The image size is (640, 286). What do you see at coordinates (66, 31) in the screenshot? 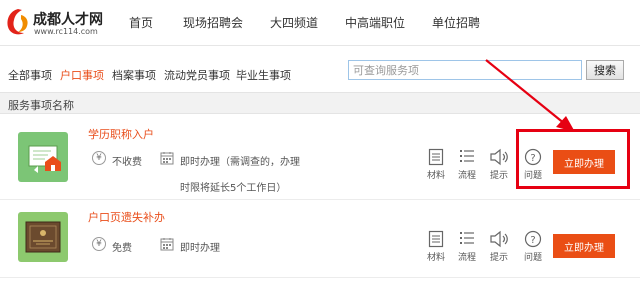
I see `logo-url: www.rc114.com` at bounding box center [66, 31].